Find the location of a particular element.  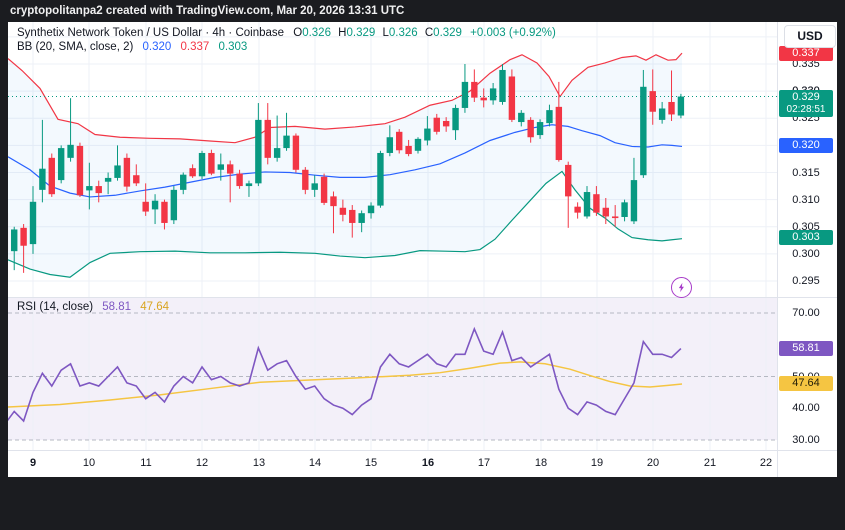

lightning-icon is located at coordinates (681, 287).